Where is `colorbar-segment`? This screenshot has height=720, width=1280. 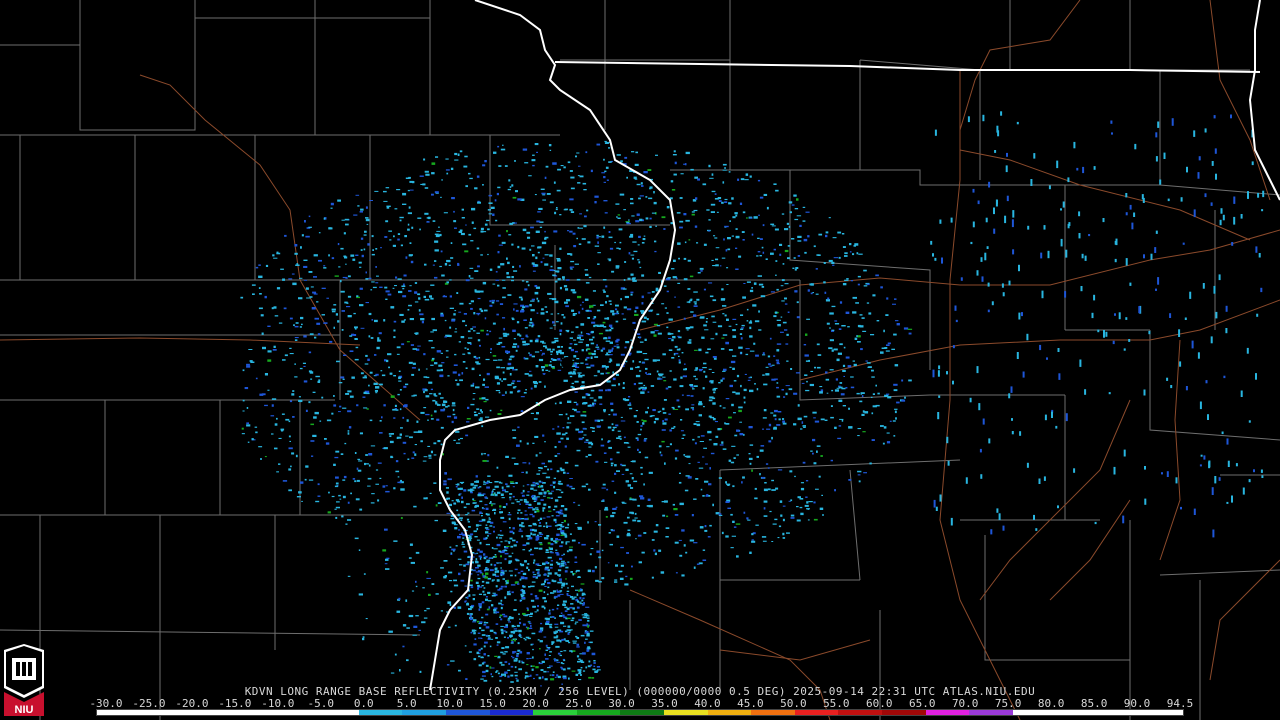
colorbar-segment is located at coordinates (555, 712).